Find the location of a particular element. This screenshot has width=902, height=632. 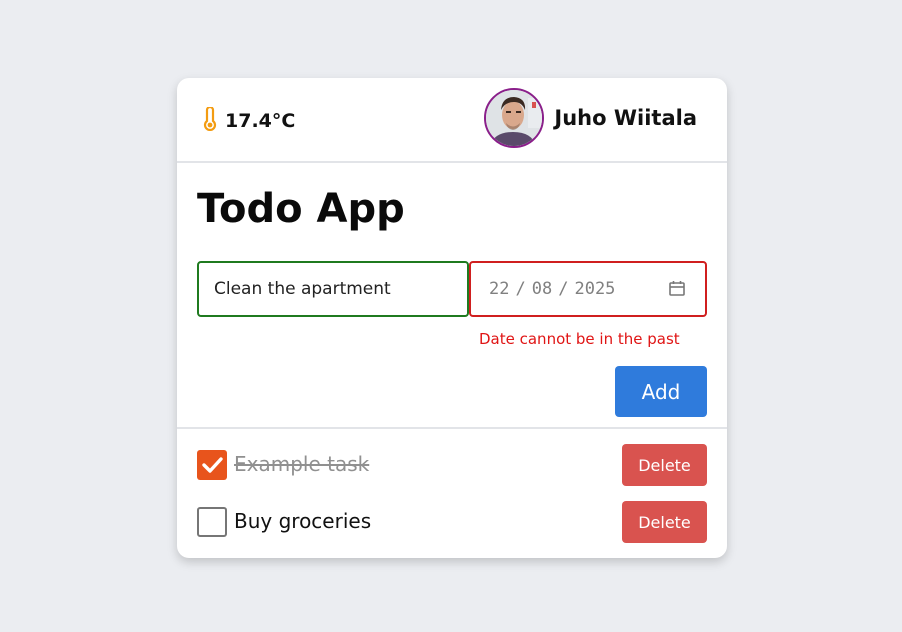

user-profile: Juho Wiitala is located at coordinates (590, 118).